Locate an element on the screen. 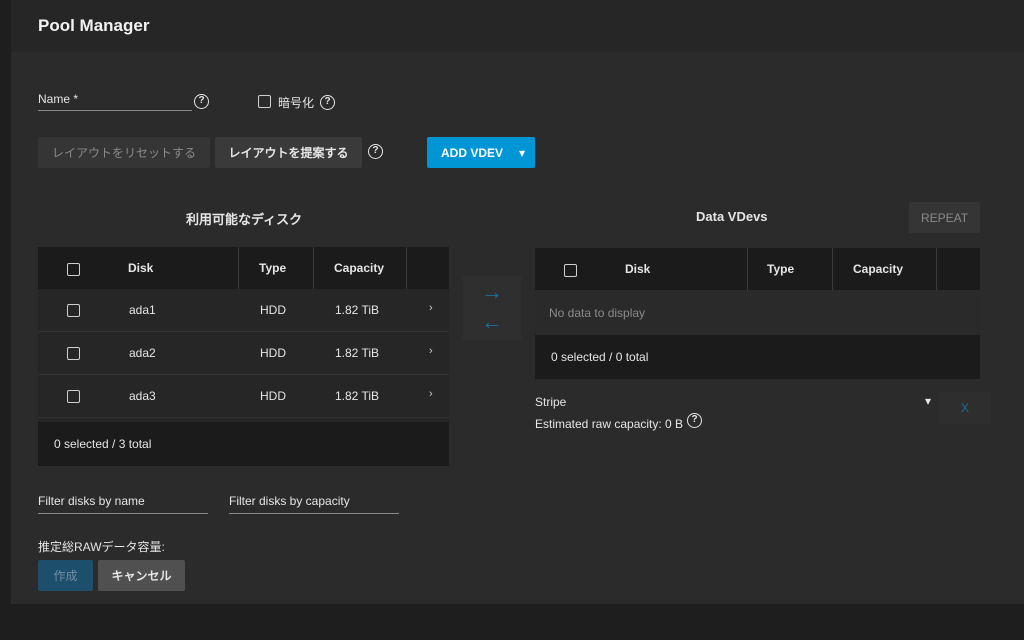  card-header: Pool Manager is located at coordinates (517, 26).